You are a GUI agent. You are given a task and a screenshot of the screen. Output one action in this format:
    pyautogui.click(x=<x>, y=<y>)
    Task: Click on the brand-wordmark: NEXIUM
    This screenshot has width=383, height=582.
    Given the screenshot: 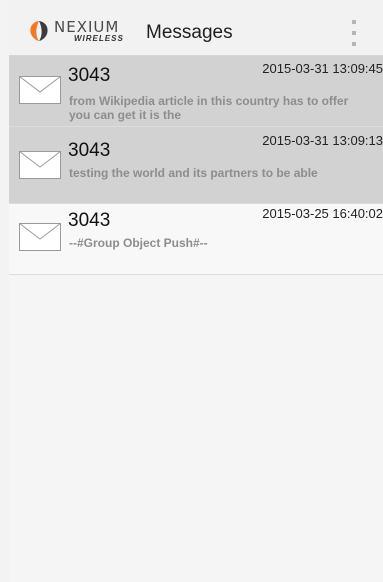 What is the action you would take?
    pyautogui.click(x=87, y=27)
    